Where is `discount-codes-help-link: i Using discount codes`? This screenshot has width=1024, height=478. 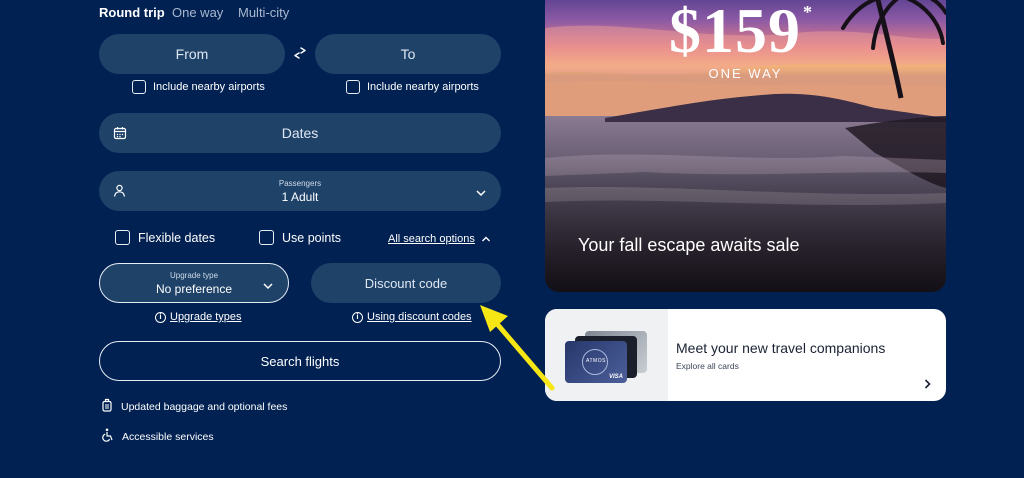 discount-codes-help-link: i Using discount codes is located at coordinates (412, 317).